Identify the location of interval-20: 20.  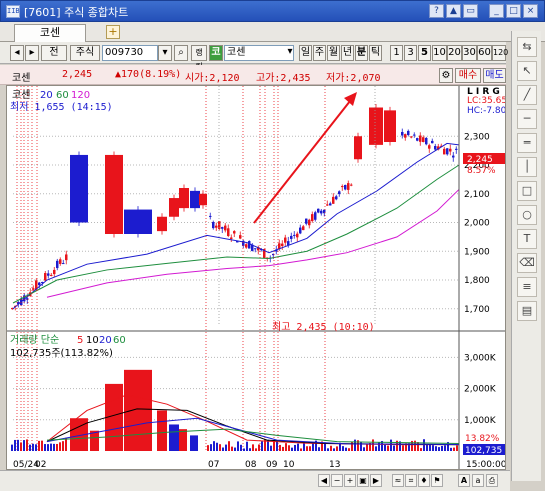
(454, 53).